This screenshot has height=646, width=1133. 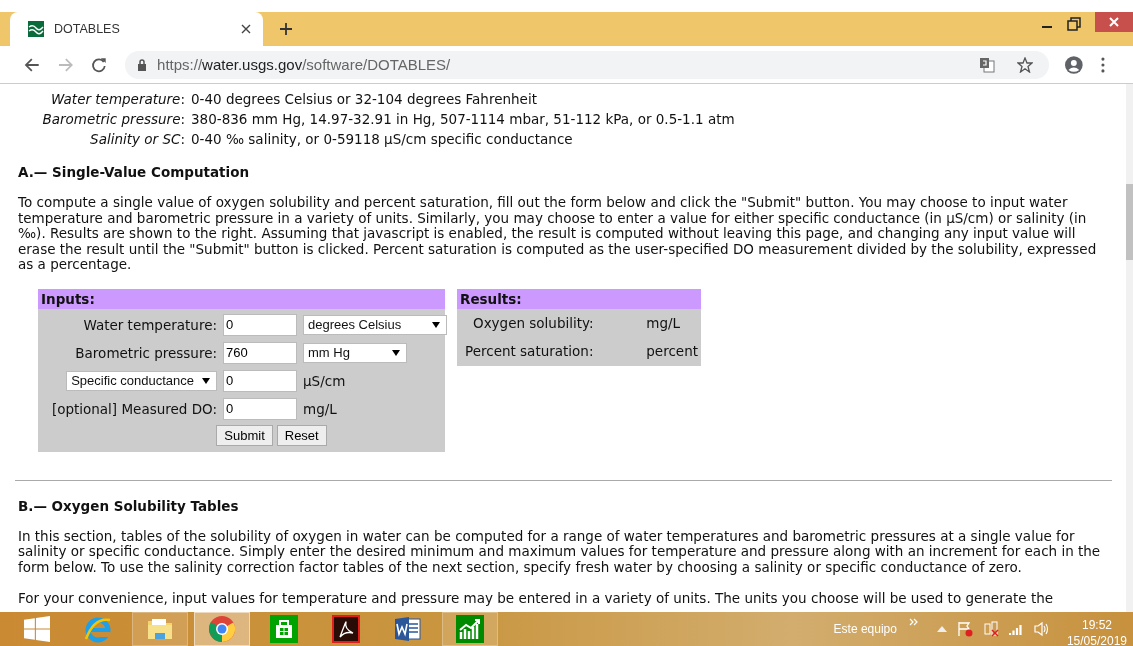 I want to click on chart-icon, so click(x=470, y=629).